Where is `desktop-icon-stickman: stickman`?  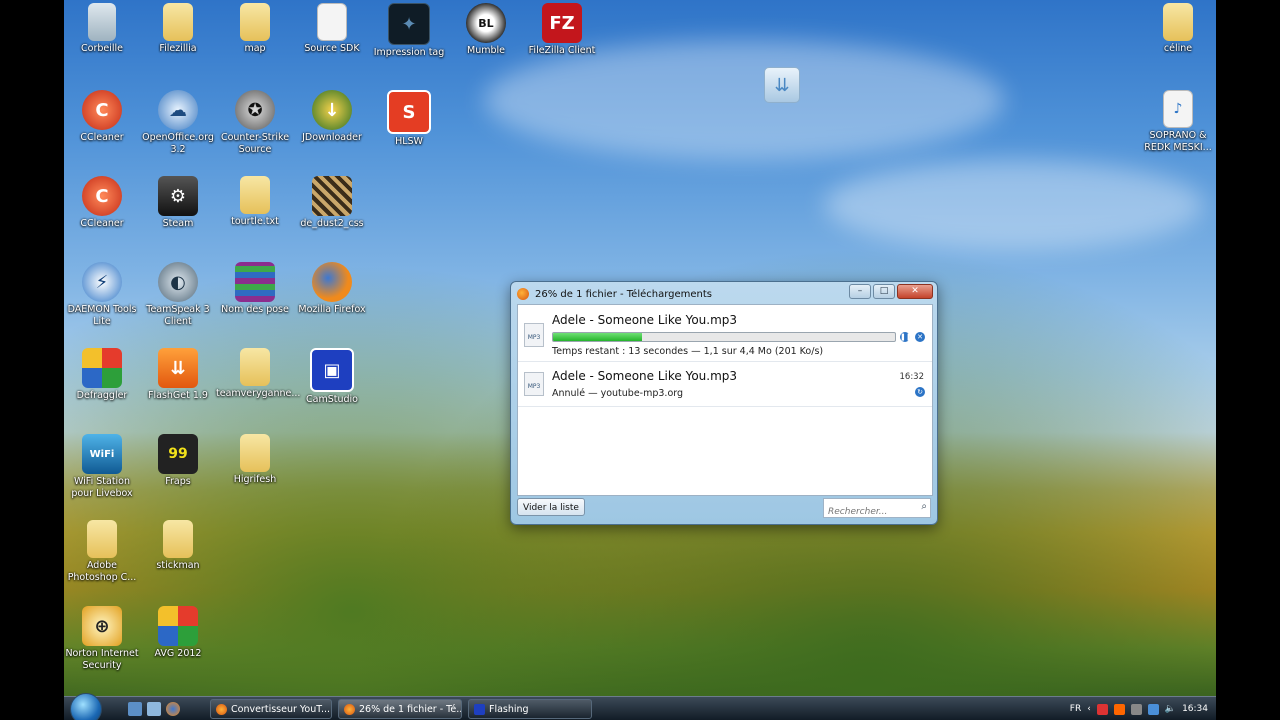
desktop-icon-stickman: stickman is located at coordinates (178, 546).